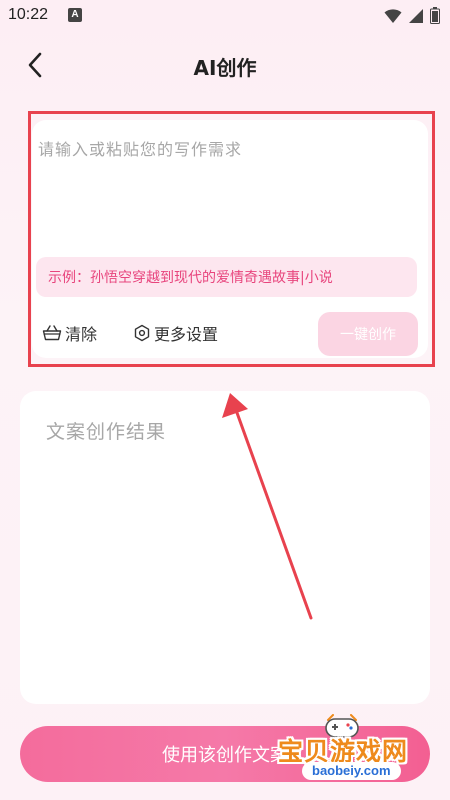  Describe the element at coordinates (52, 333) in the screenshot. I see `basket-icon` at that location.